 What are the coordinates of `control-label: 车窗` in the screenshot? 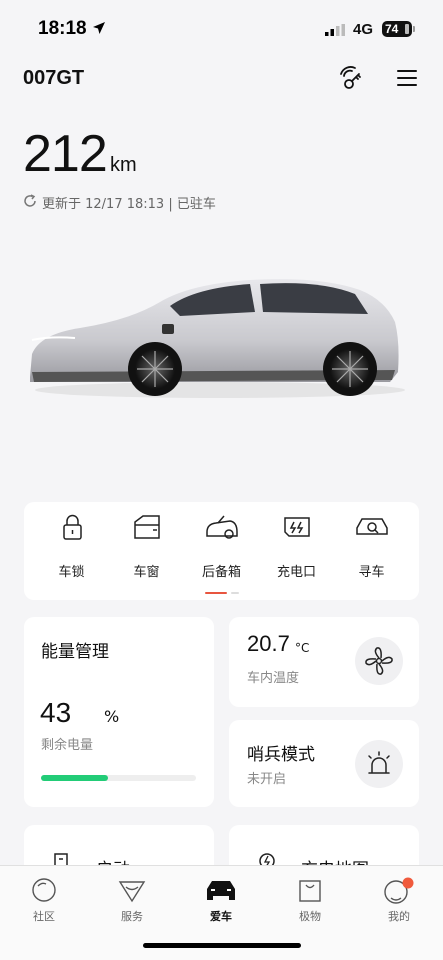 It's located at (146, 572).